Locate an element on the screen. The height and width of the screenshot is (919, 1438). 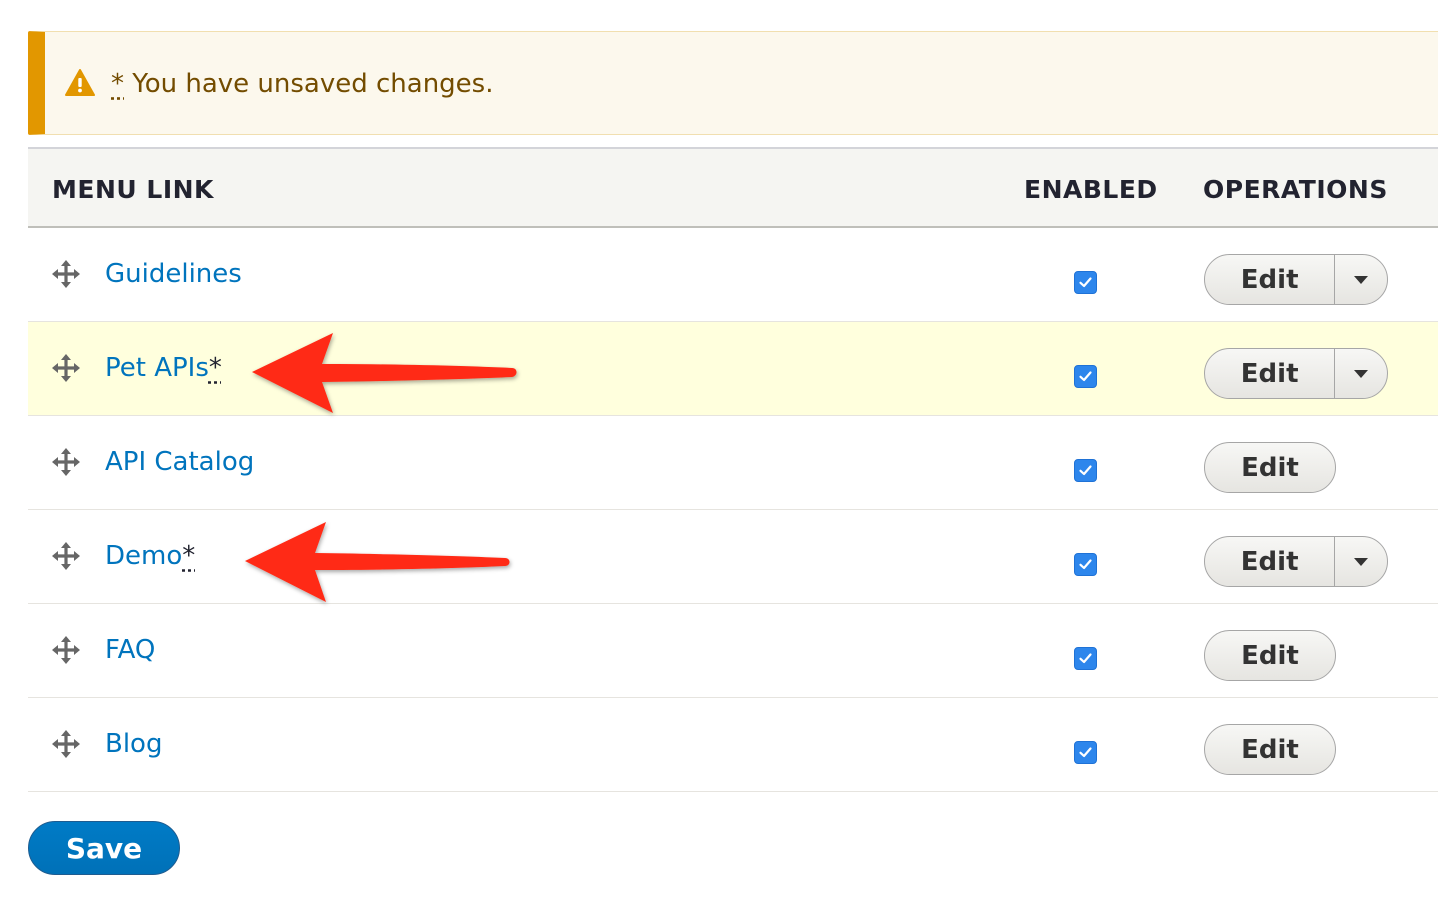
menu-link-title: Blog is located at coordinates (133, 744).